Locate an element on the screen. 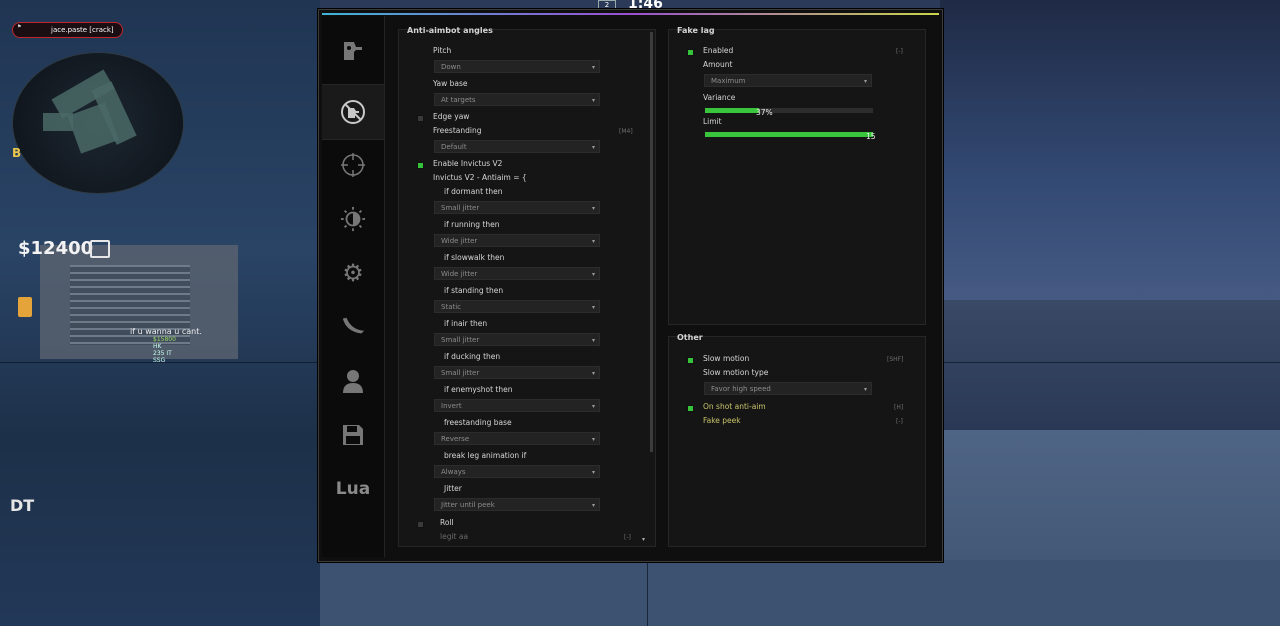 Image resolution: width=1280 pixels, height=626 pixels. freestanding-dropdown: Default is located at coordinates (517, 147).